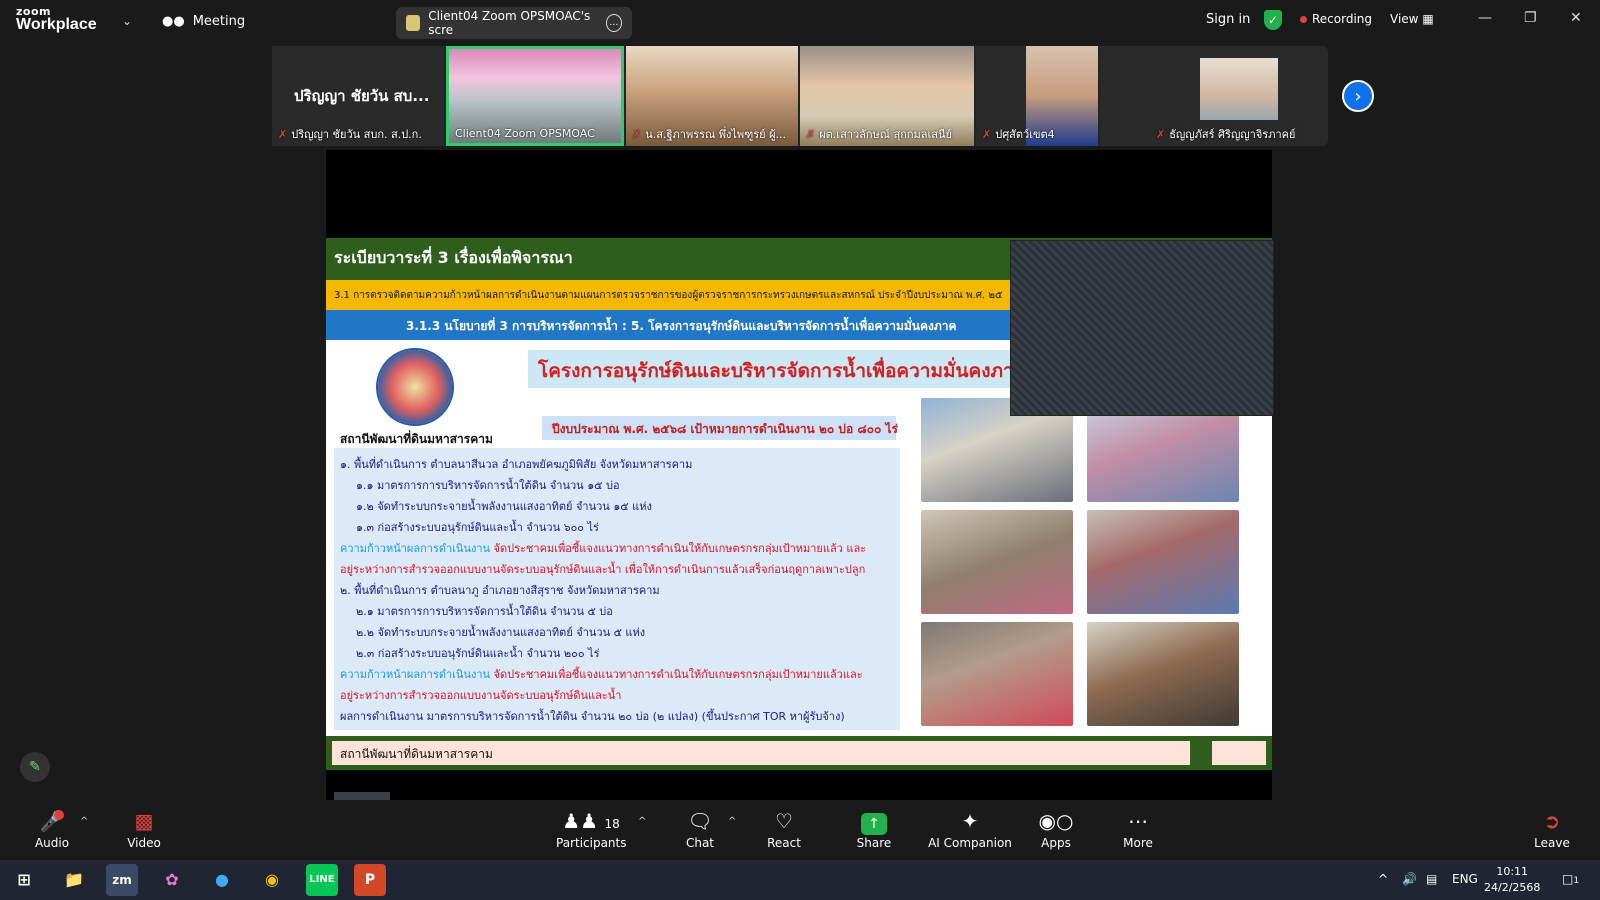 This screenshot has height=900, width=1600. Describe the element at coordinates (219, 21) in the screenshot. I see `meeting-label: Meeting` at that location.